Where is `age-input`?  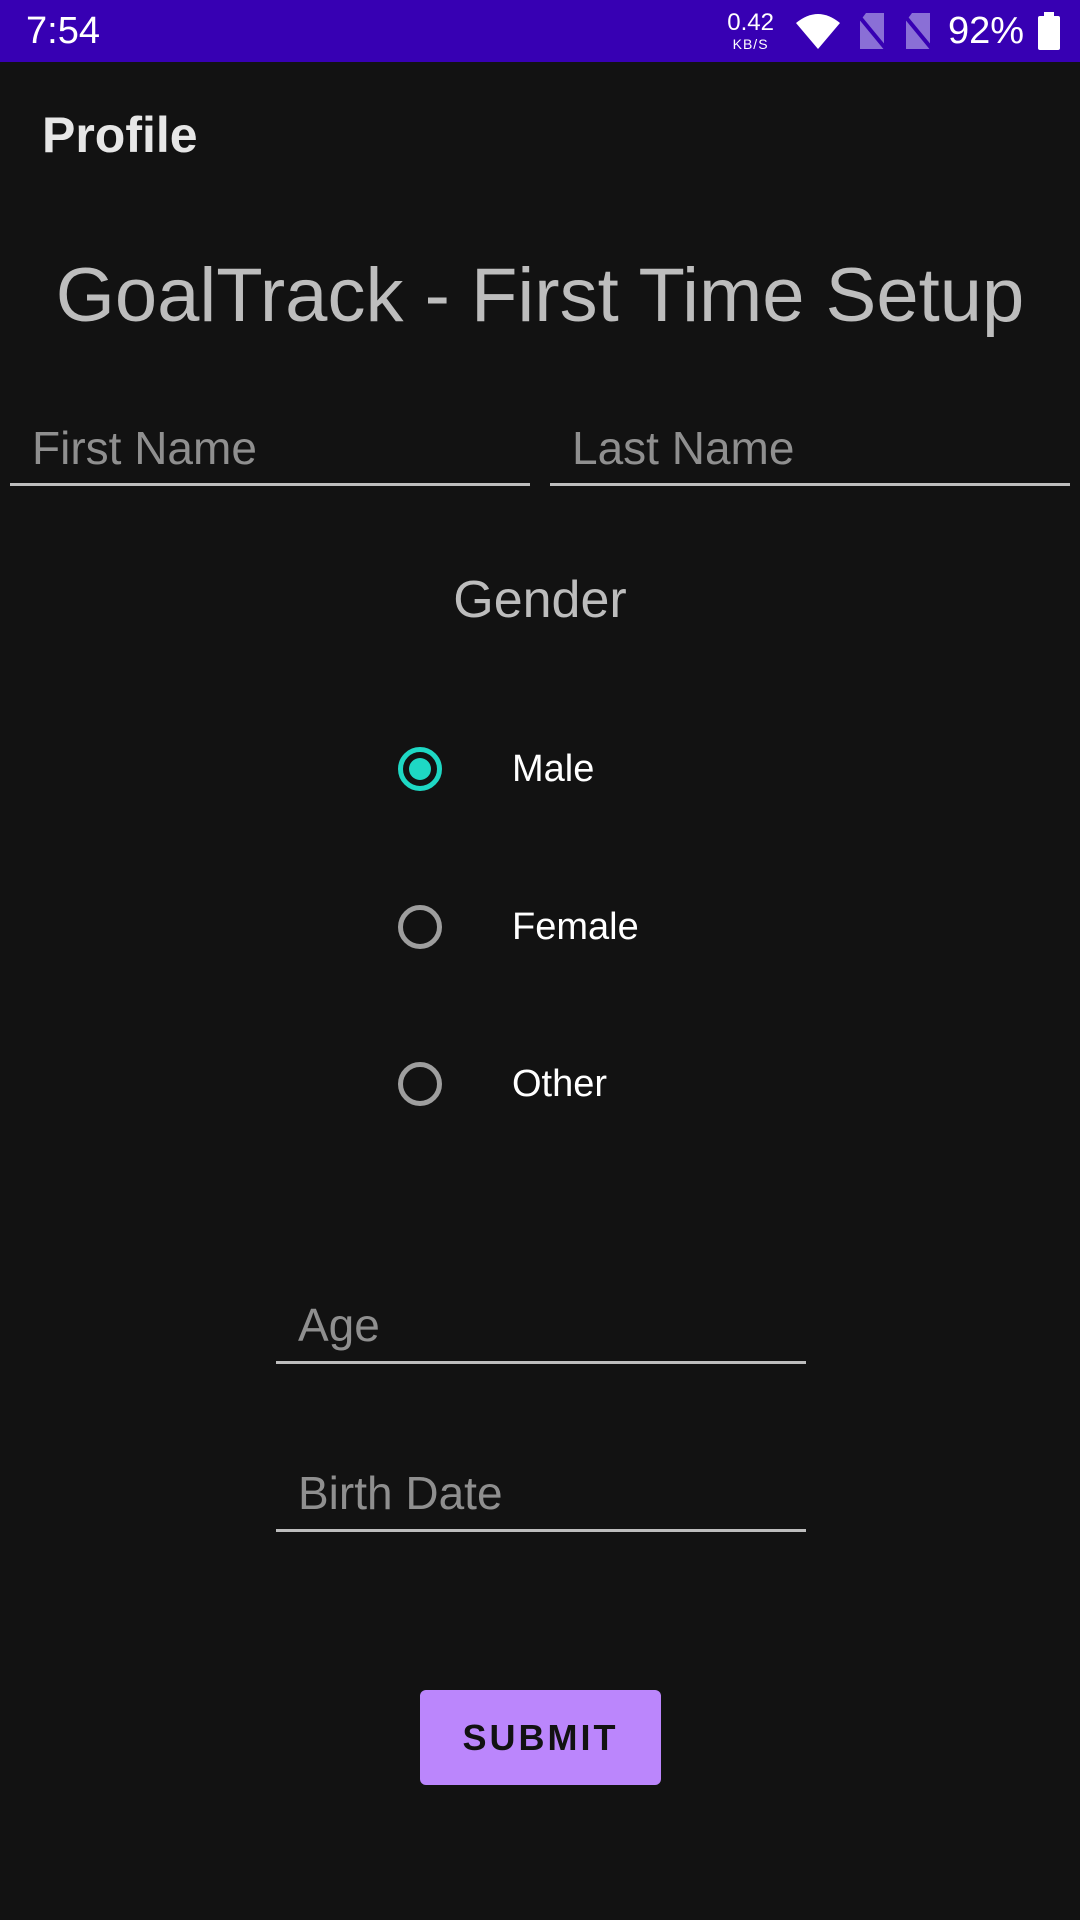 age-input is located at coordinates (541, 1324).